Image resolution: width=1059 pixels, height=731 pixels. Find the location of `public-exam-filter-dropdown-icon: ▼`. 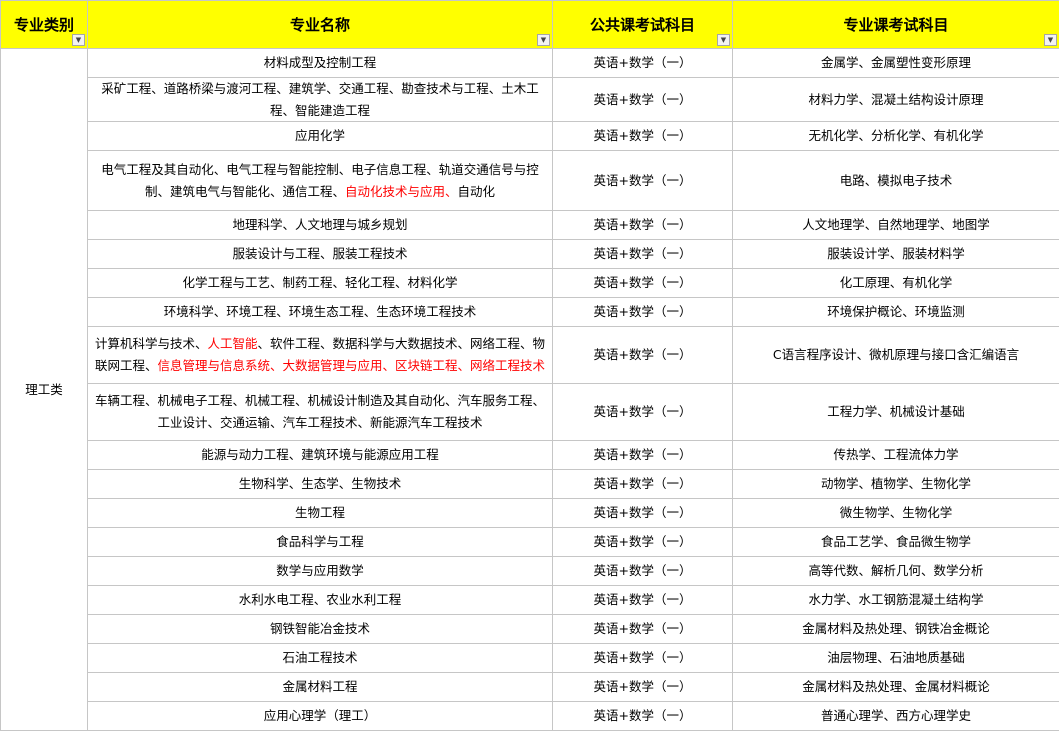

public-exam-filter-dropdown-icon: ▼ is located at coordinates (723, 40).